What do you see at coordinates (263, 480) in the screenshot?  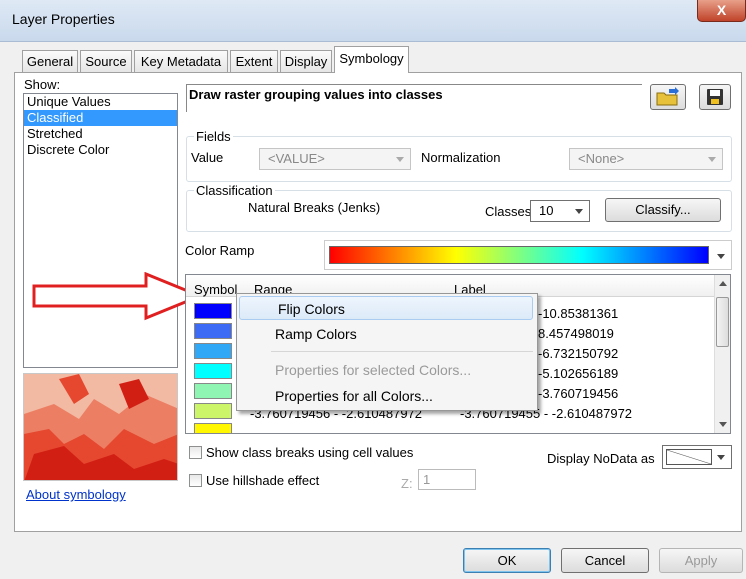 I see `use-hillshade-label: Use hillshade effect` at bounding box center [263, 480].